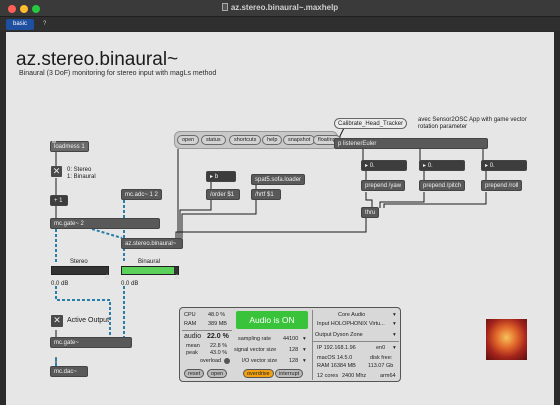 The height and width of the screenshot is (405, 560). I want to click on network-interface-select: en0, so click(380, 348).